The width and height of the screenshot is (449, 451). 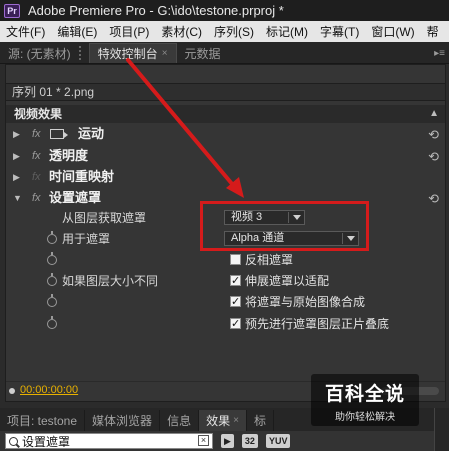 I want to click on effect-name-motion: 运动, so click(x=91, y=133).